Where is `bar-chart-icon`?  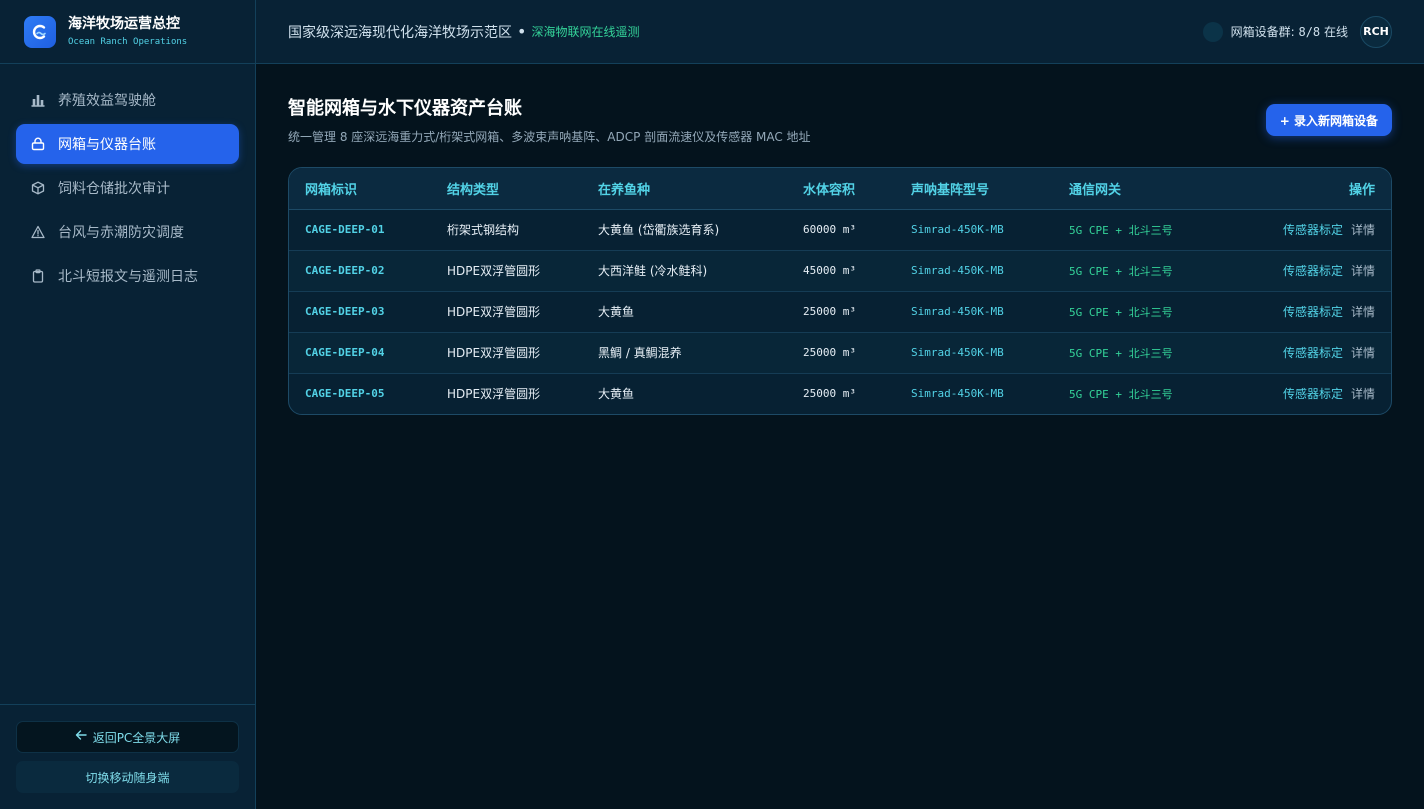 bar-chart-icon is located at coordinates (38, 100).